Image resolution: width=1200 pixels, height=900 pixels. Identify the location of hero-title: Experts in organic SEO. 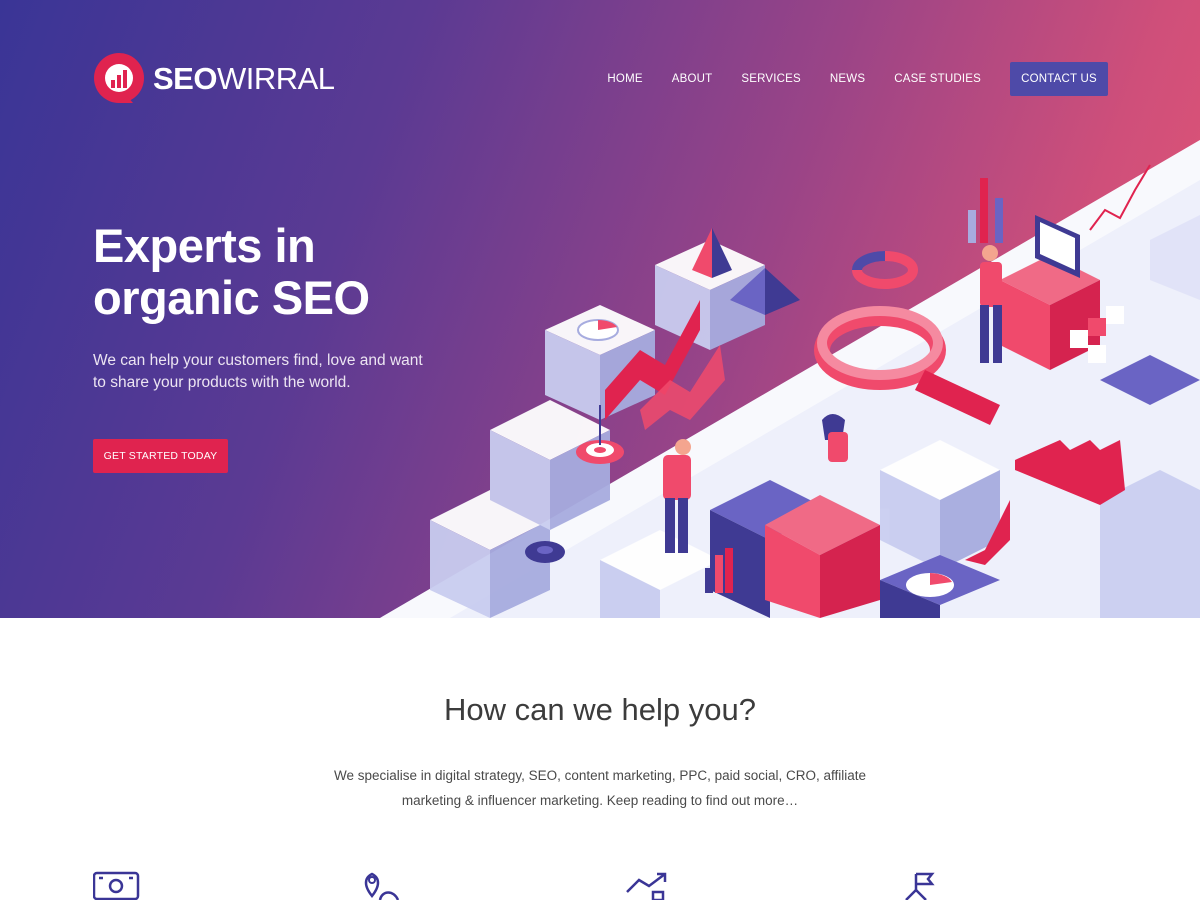
(231, 271).